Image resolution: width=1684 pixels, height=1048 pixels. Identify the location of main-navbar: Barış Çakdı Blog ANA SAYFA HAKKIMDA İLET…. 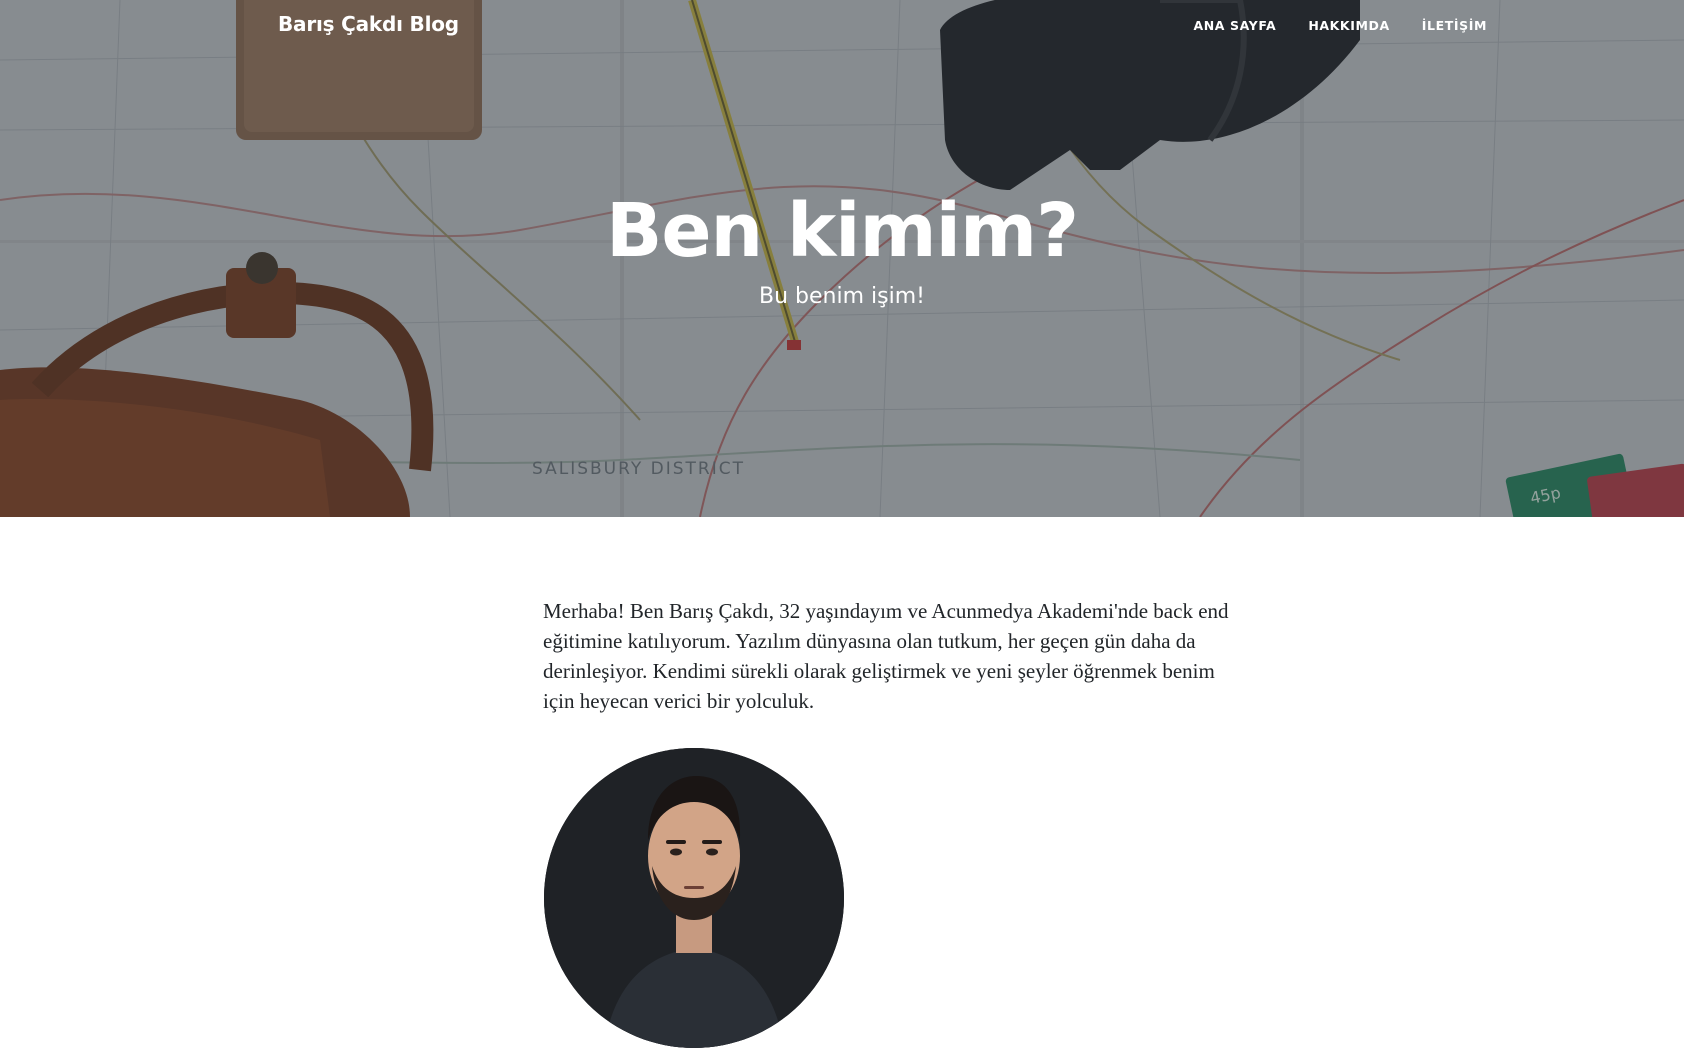
(842, 26).